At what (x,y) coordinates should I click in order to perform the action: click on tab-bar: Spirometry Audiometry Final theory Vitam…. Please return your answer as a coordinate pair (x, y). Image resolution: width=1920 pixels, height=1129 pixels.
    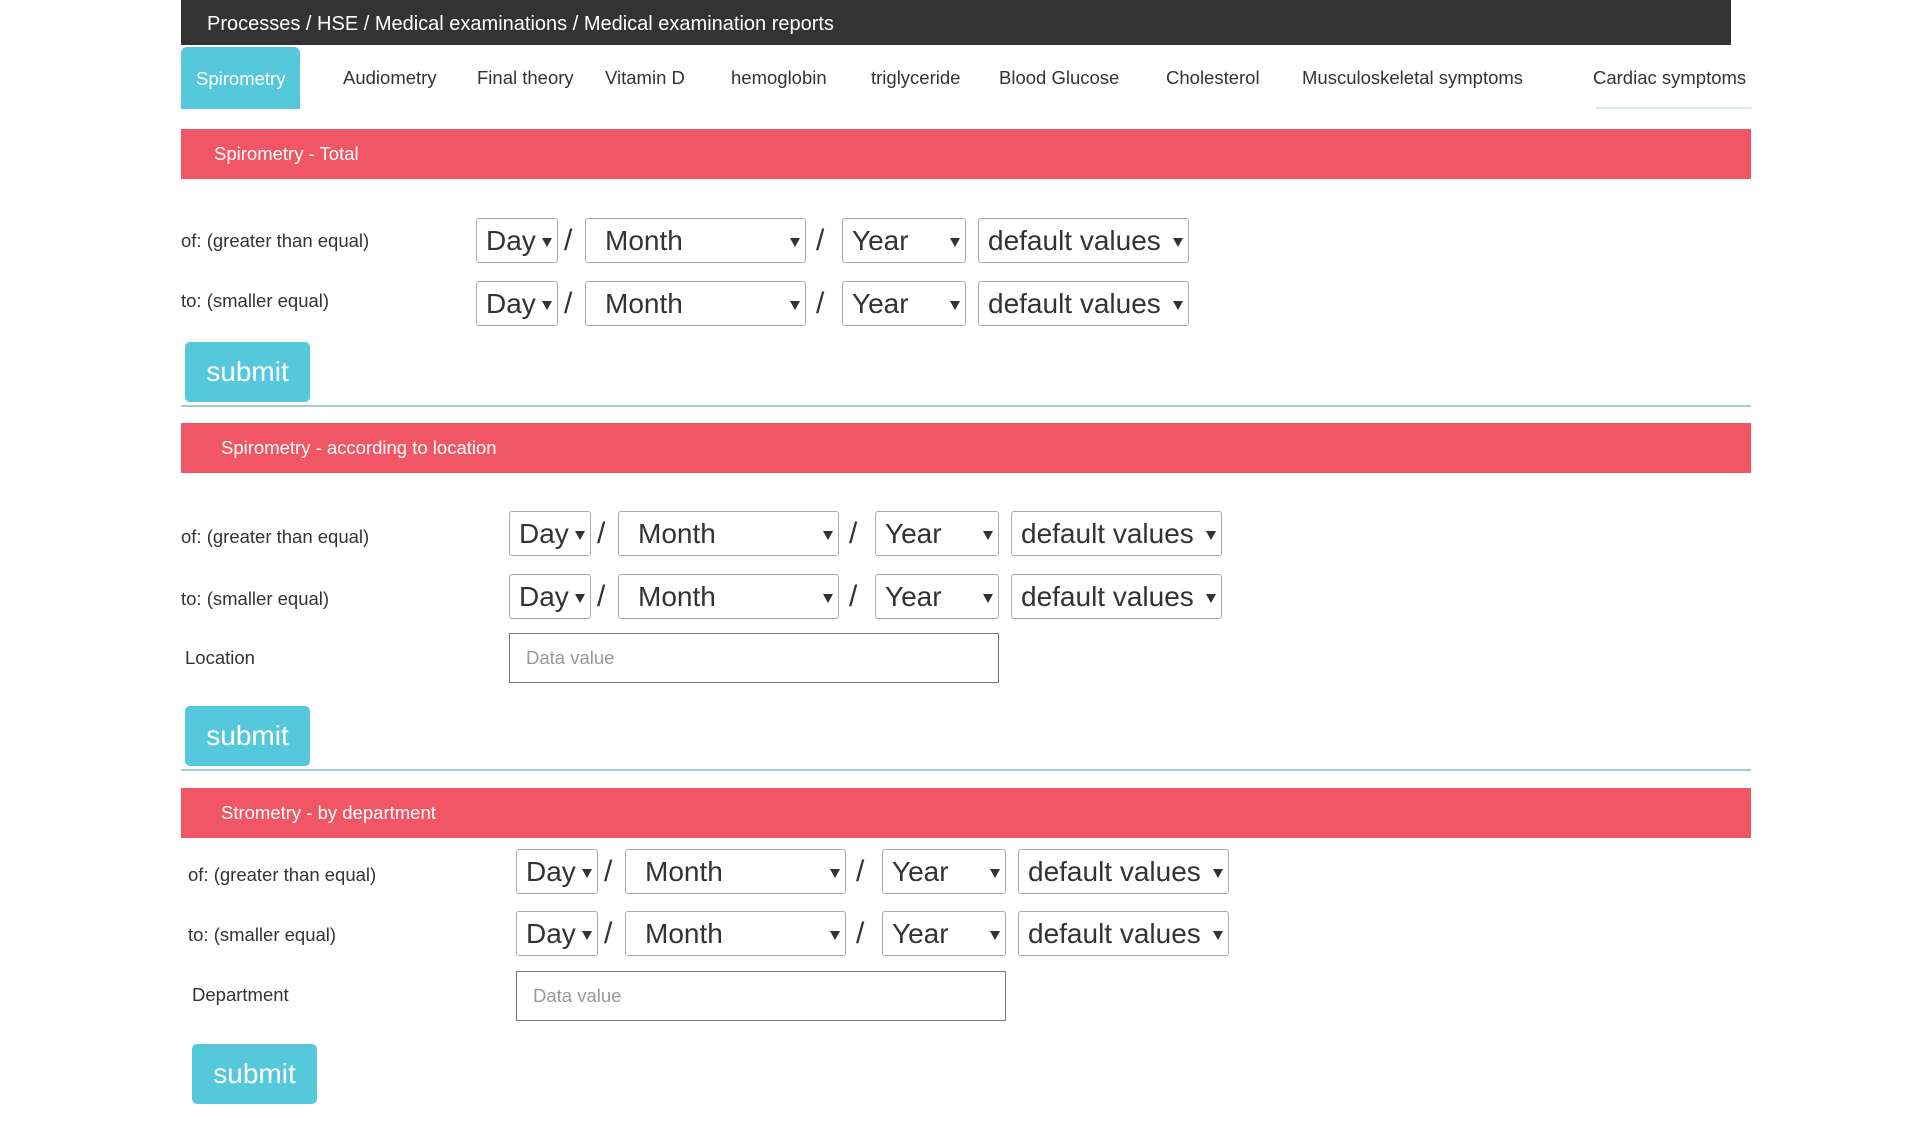
    Looking at the image, I should click on (966, 78).